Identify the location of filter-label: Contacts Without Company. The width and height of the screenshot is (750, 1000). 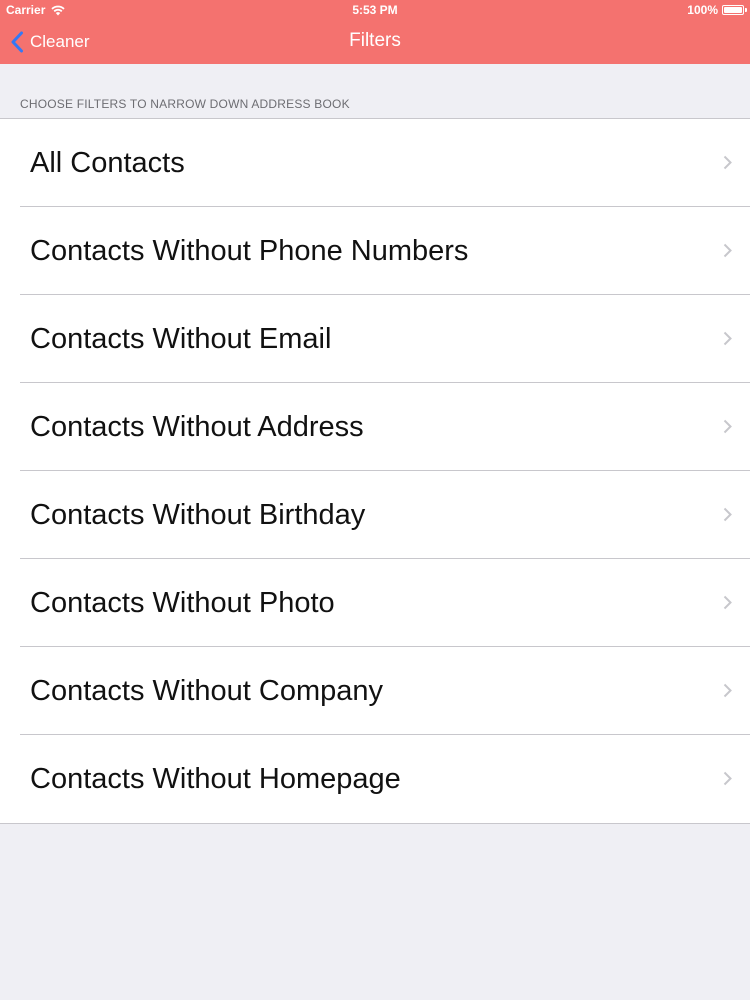
(206, 690).